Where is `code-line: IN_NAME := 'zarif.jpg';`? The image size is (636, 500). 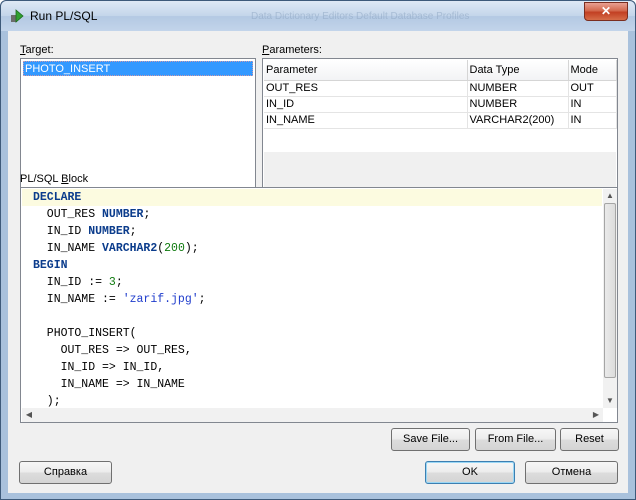
code-line: IN_NAME := 'zarif.jpg'; is located at coordinates (119, 299).